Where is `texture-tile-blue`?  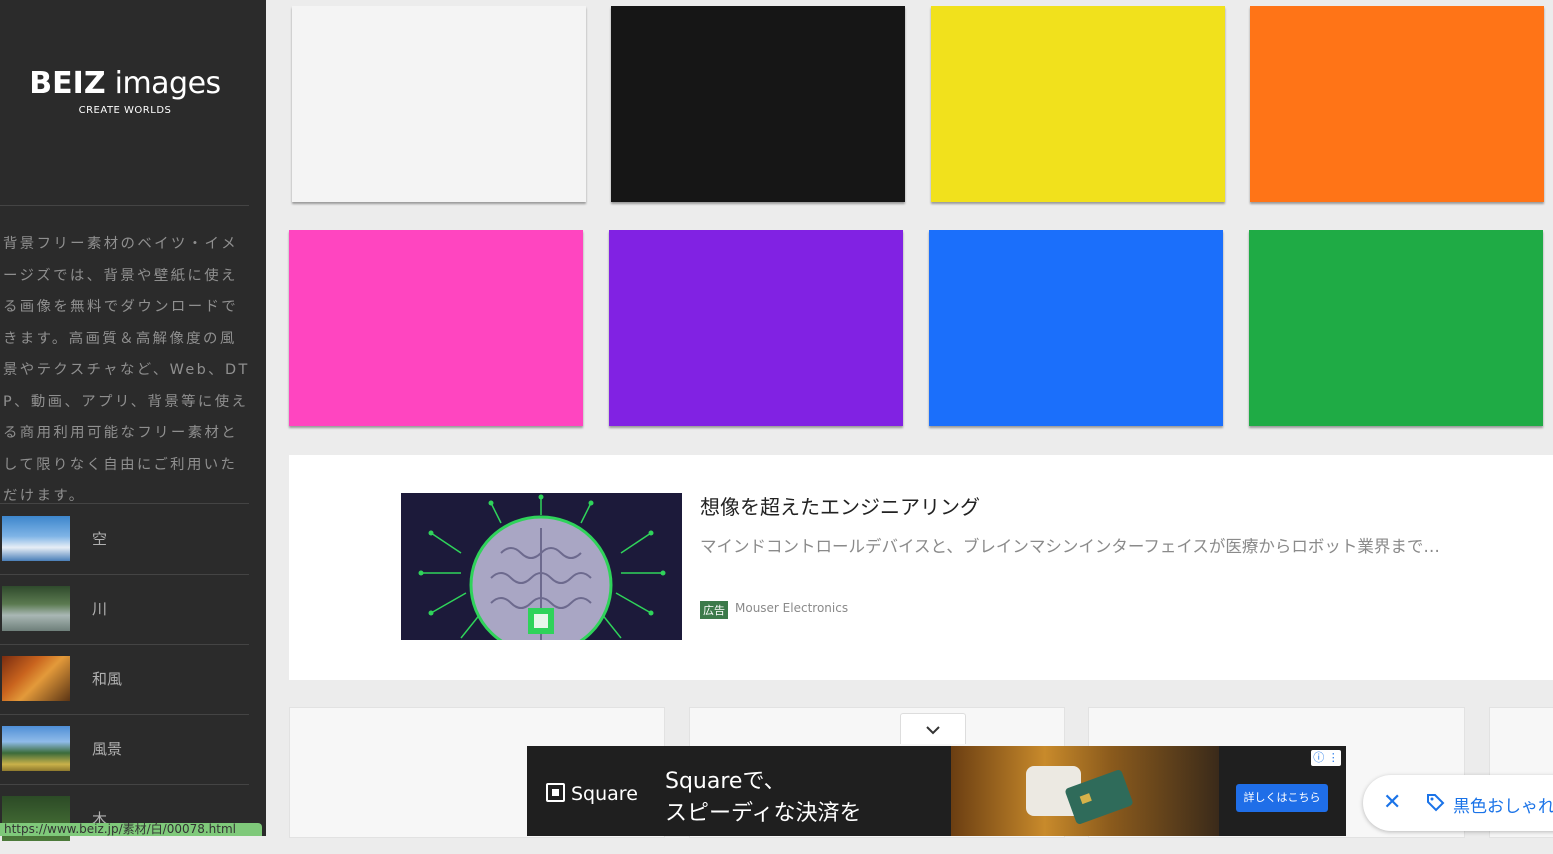 texture-tile-blue is located at coordinates (1076, 328).